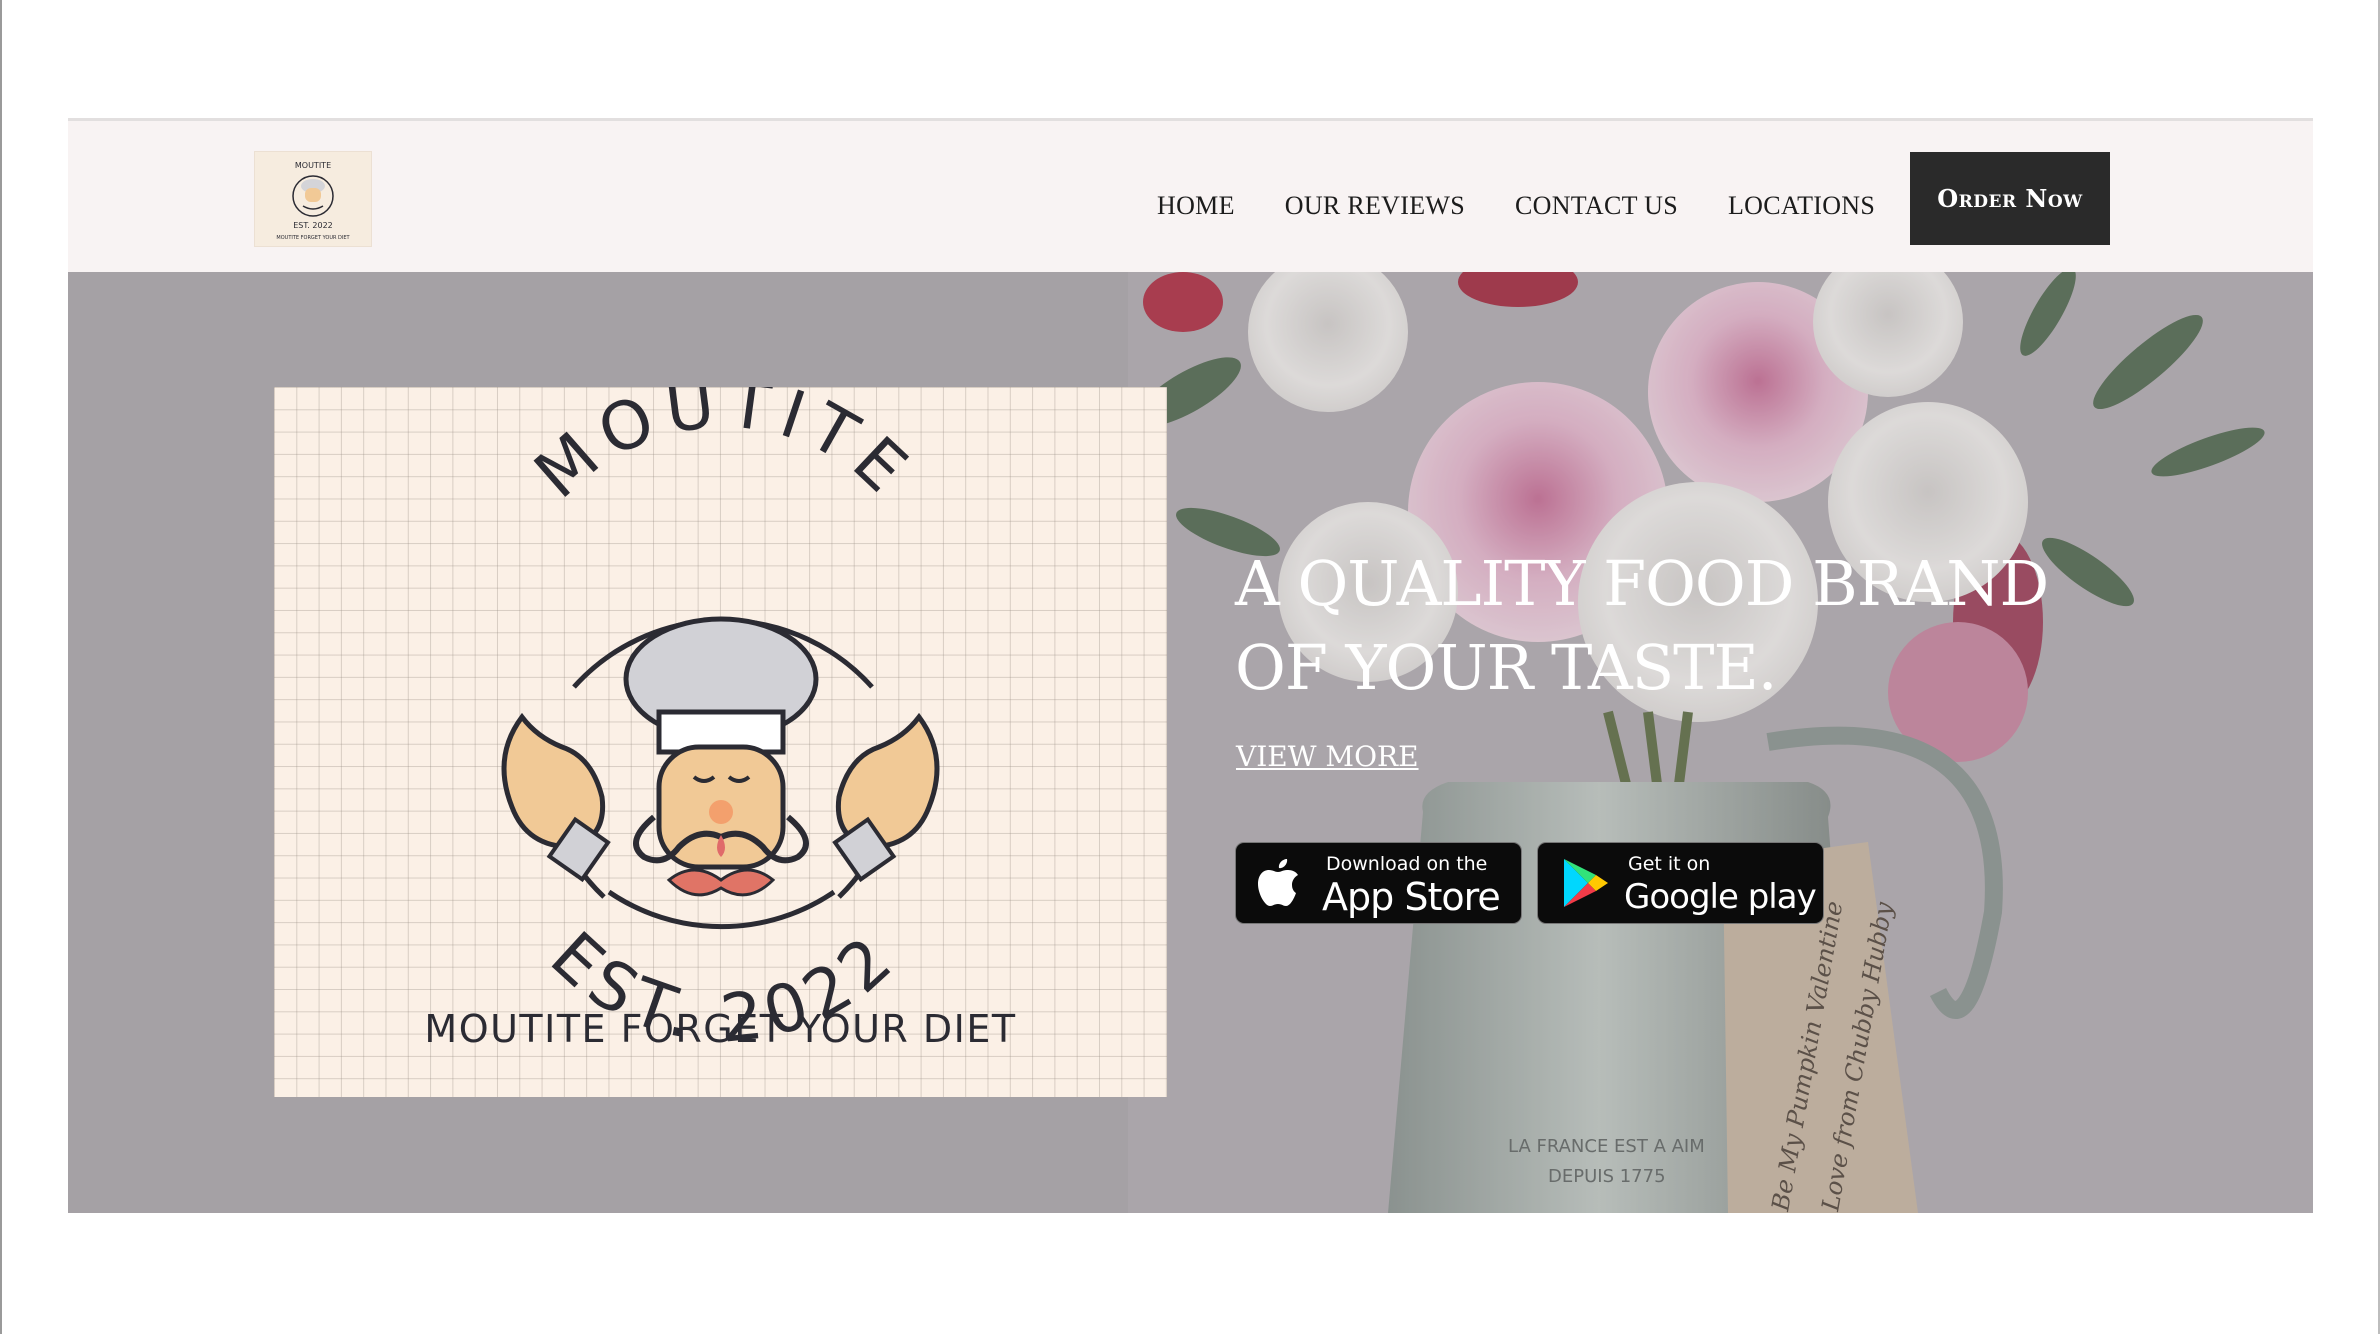  Describe the element at coordinates (1282, 883) in the screenshot. I see `apple-icon` at that location.